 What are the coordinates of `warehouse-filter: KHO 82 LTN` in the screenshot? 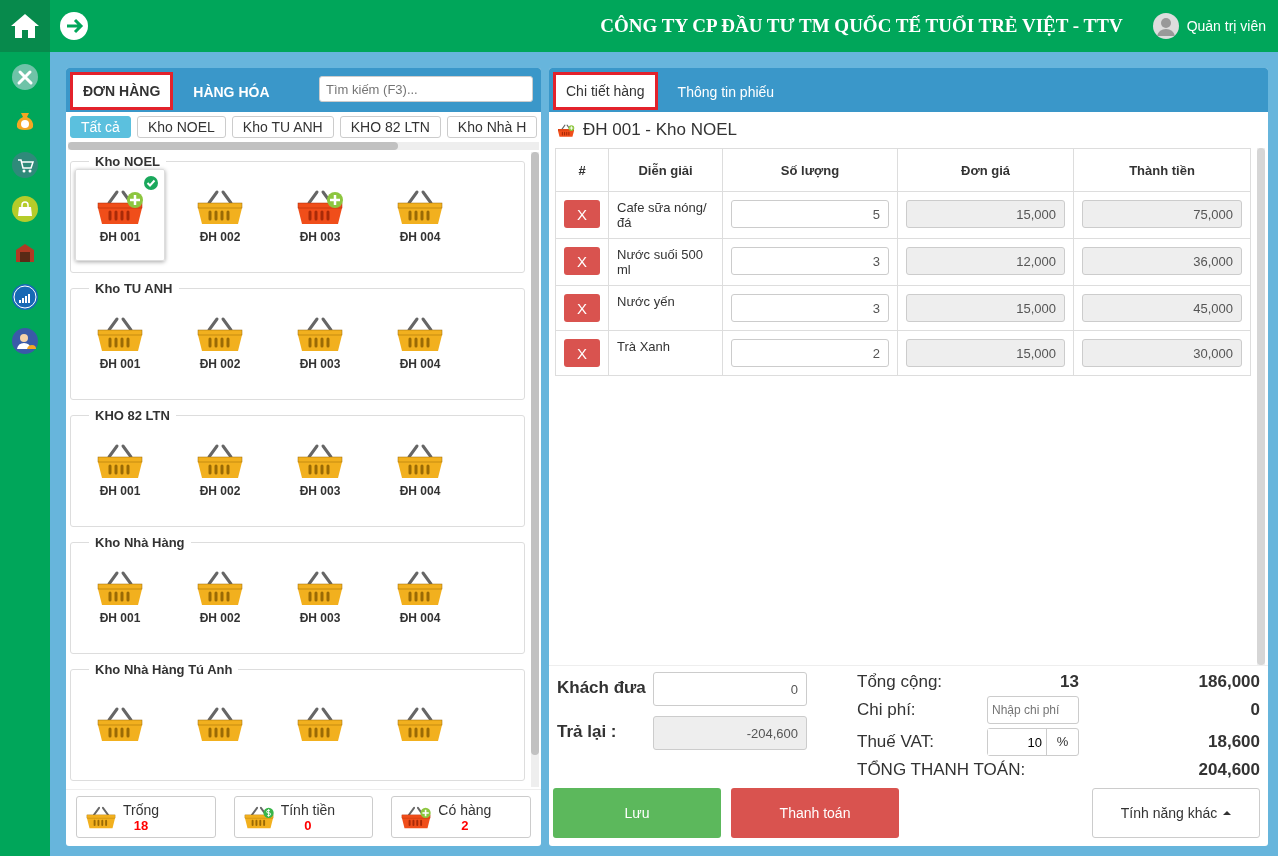 It's located at (390, 127).